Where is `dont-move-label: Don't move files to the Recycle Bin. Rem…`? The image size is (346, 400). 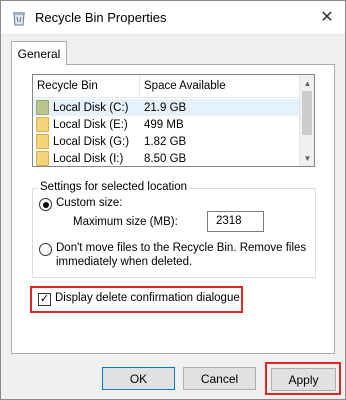 dont-move-label: Don't move files to the Recycle Bin. Rem… is located at coordinates (185, 255).